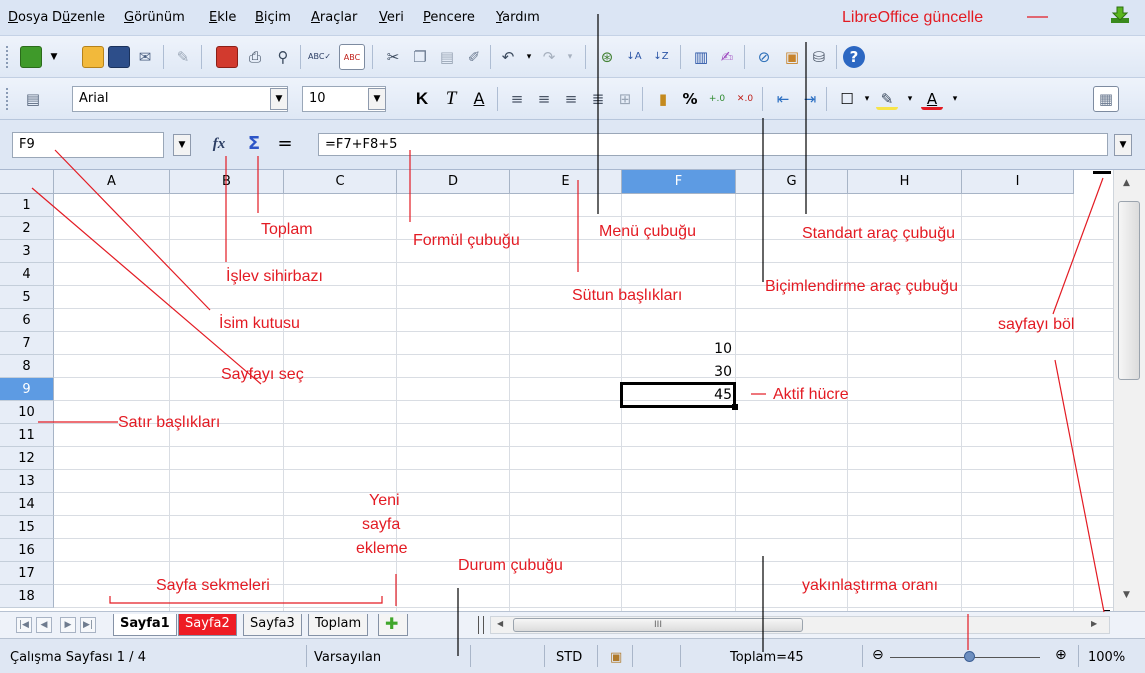 The width and height of the screenshot is (1145, 673). Describe the element at coordinates (912, 18) in the screenshot. I see `update-link: LibreOffice güncelle` at that location.